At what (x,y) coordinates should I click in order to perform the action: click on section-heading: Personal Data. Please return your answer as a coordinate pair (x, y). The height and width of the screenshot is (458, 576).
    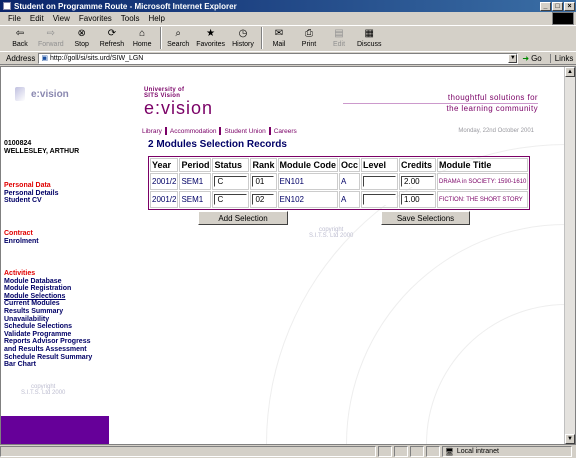
    Looking at the image, I should click on (27, 185).